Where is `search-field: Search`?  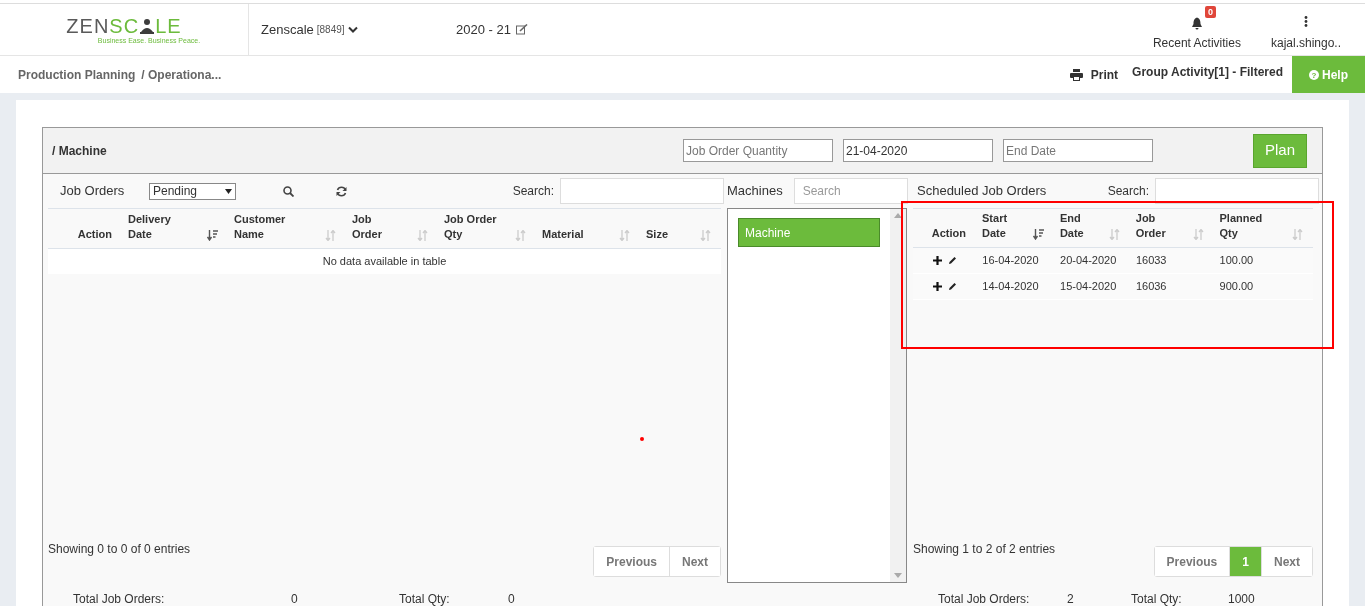 search-field: Search is located at coordinates (850, 191).